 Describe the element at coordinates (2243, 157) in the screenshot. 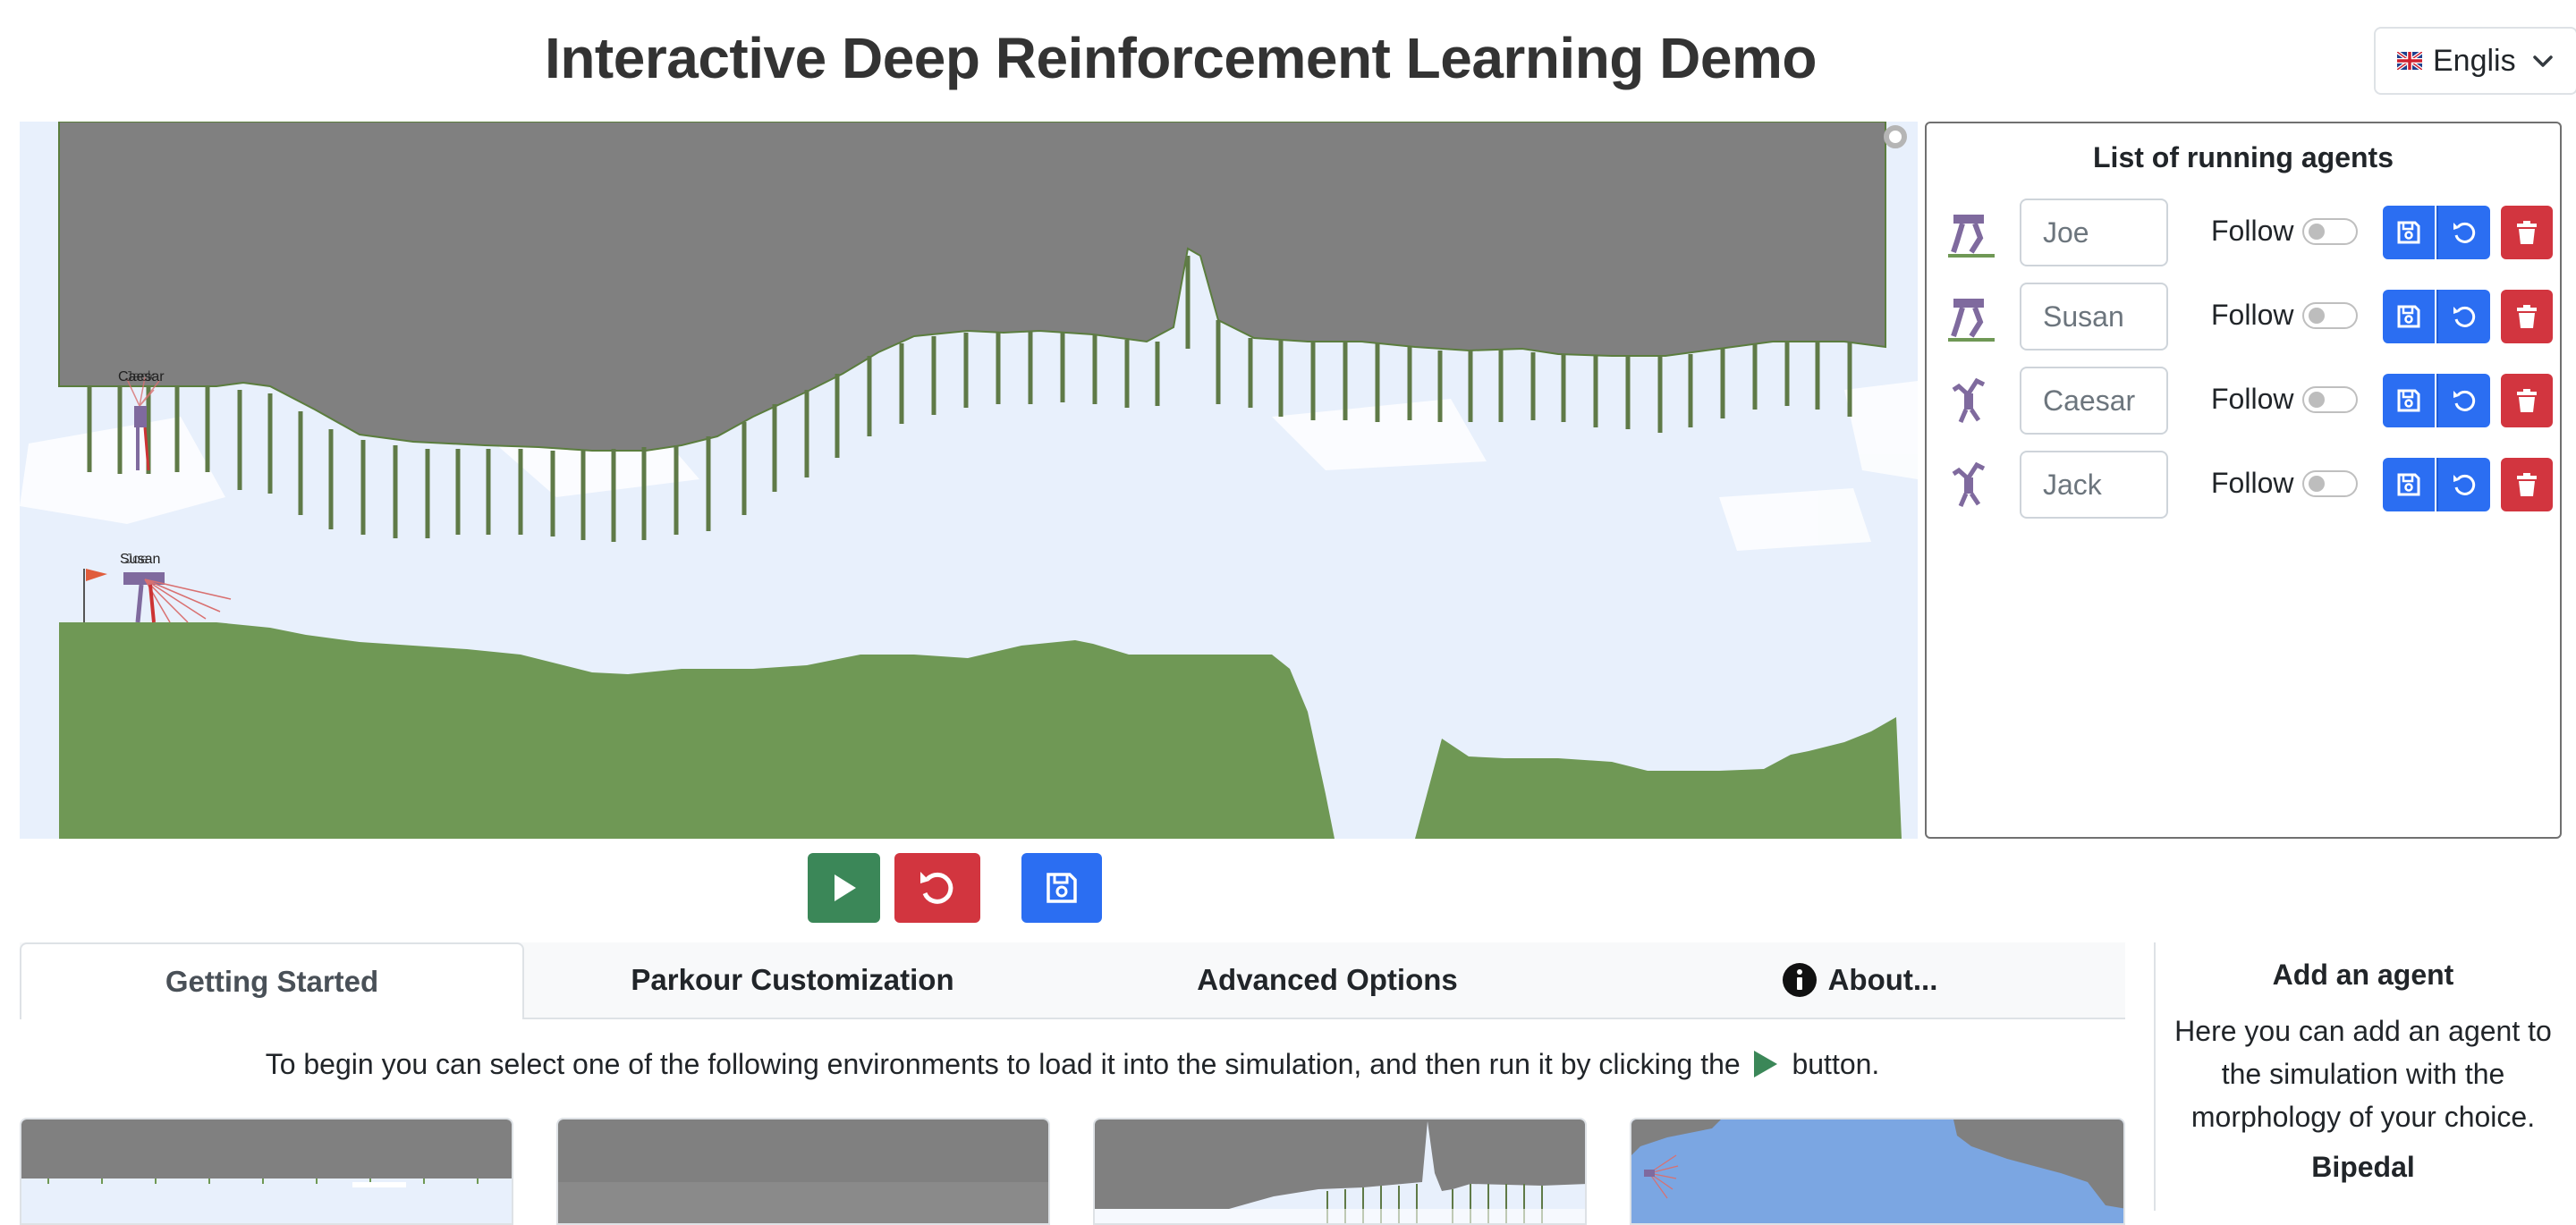

I see `running-agents-title: List of running agents` at that location.